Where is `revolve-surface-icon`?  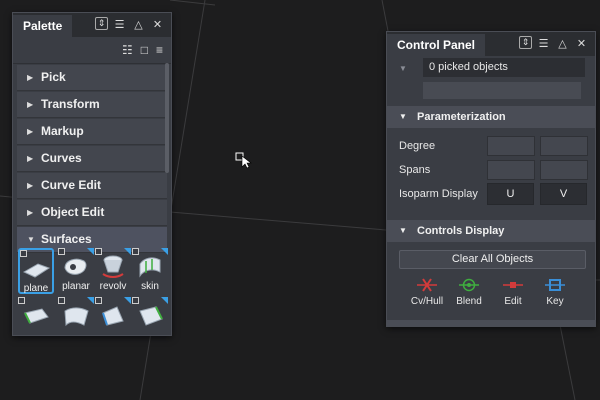 revolve-surface-icon is located at coordinates (113, 266).